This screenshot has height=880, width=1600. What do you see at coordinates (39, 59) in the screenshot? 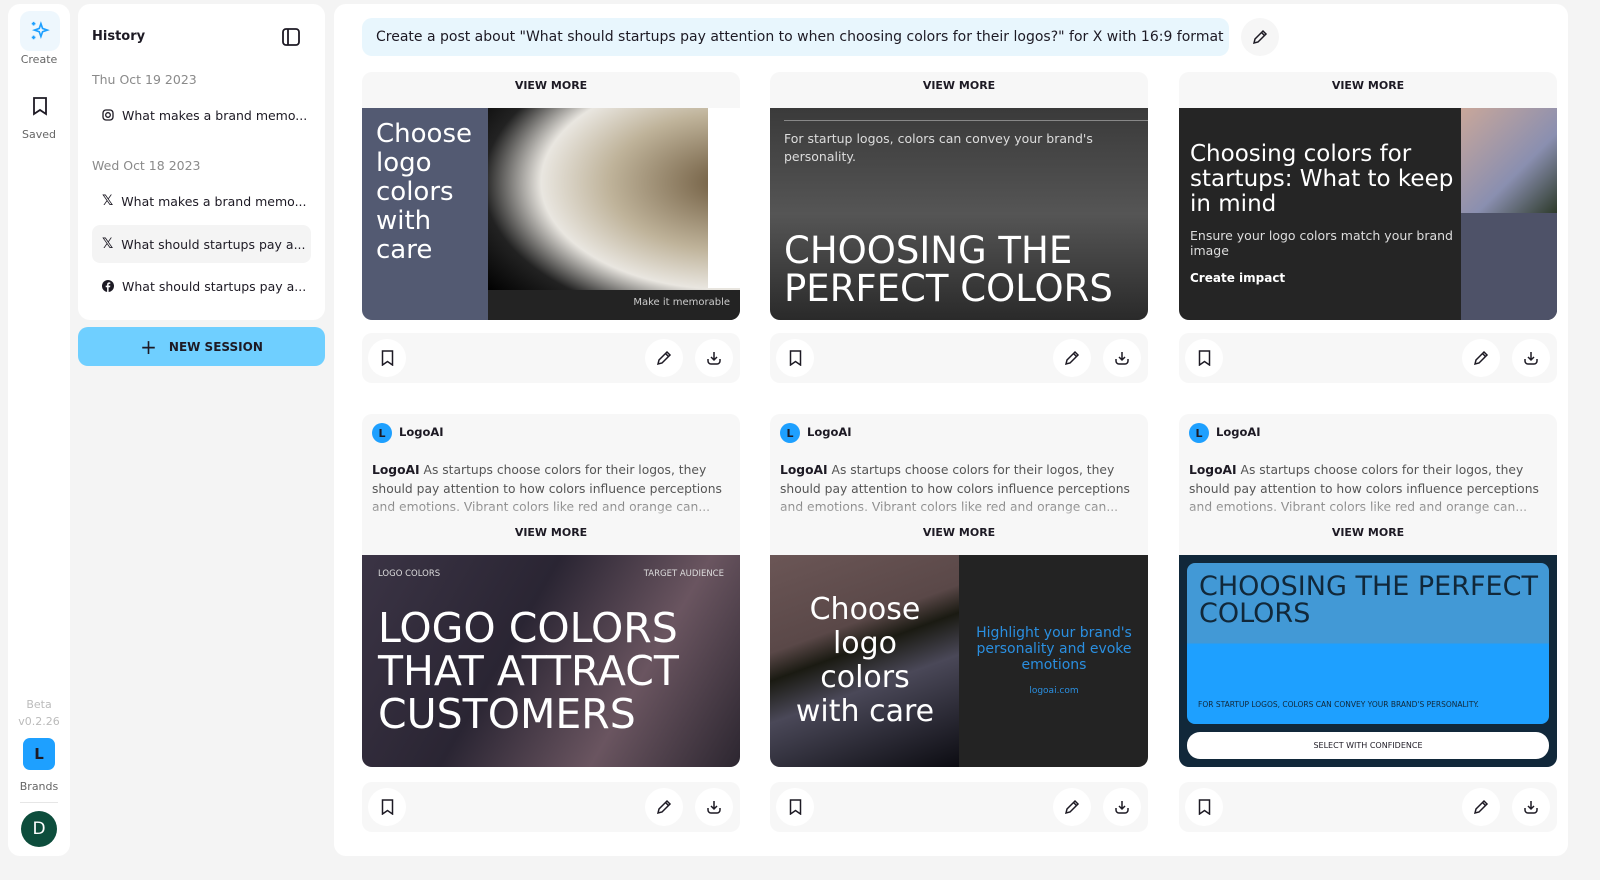
I see `create-label: Create` at bounding box center [39, 59].